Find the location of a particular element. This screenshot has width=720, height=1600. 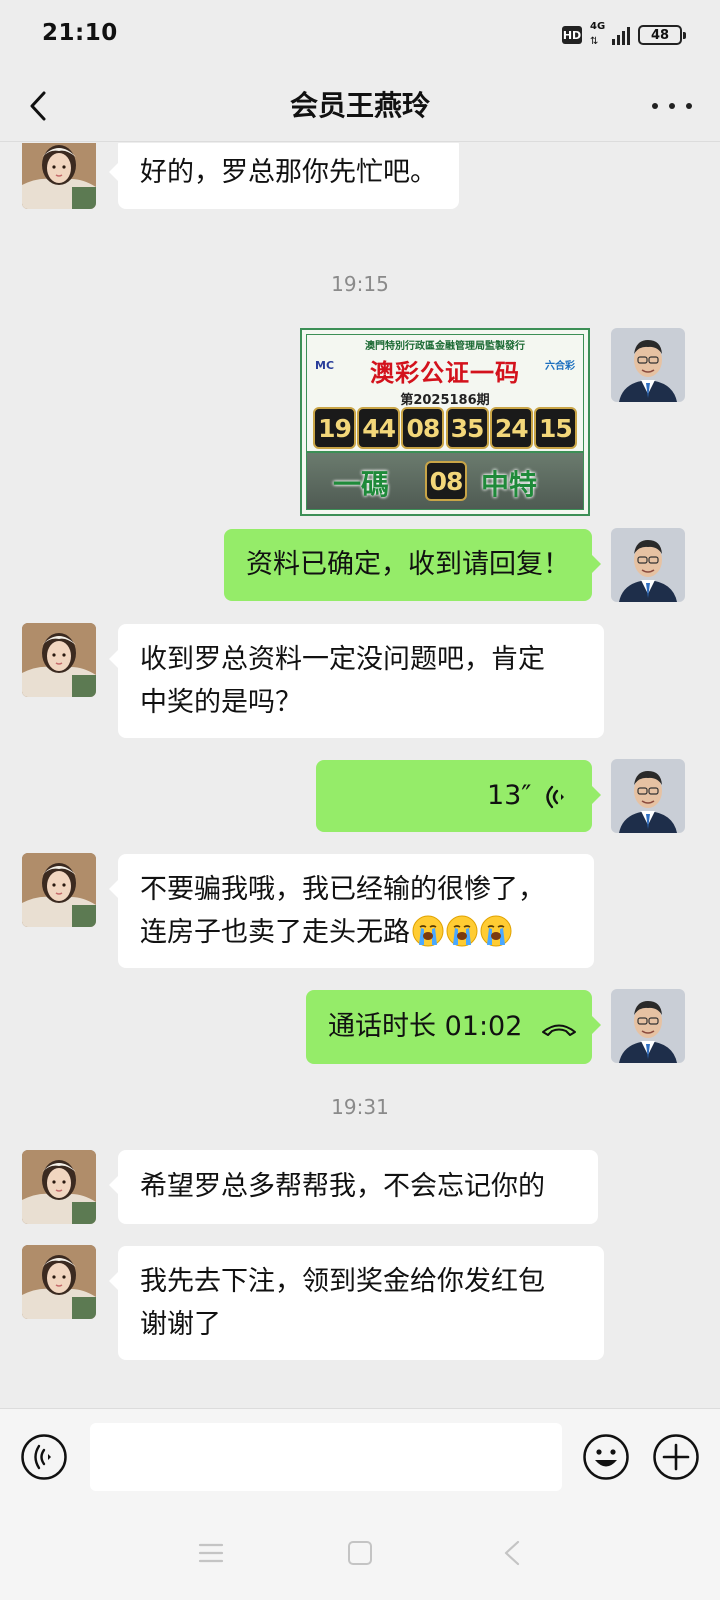

chat-header: 会员王燕玲 is located at coordinates (360, 106).